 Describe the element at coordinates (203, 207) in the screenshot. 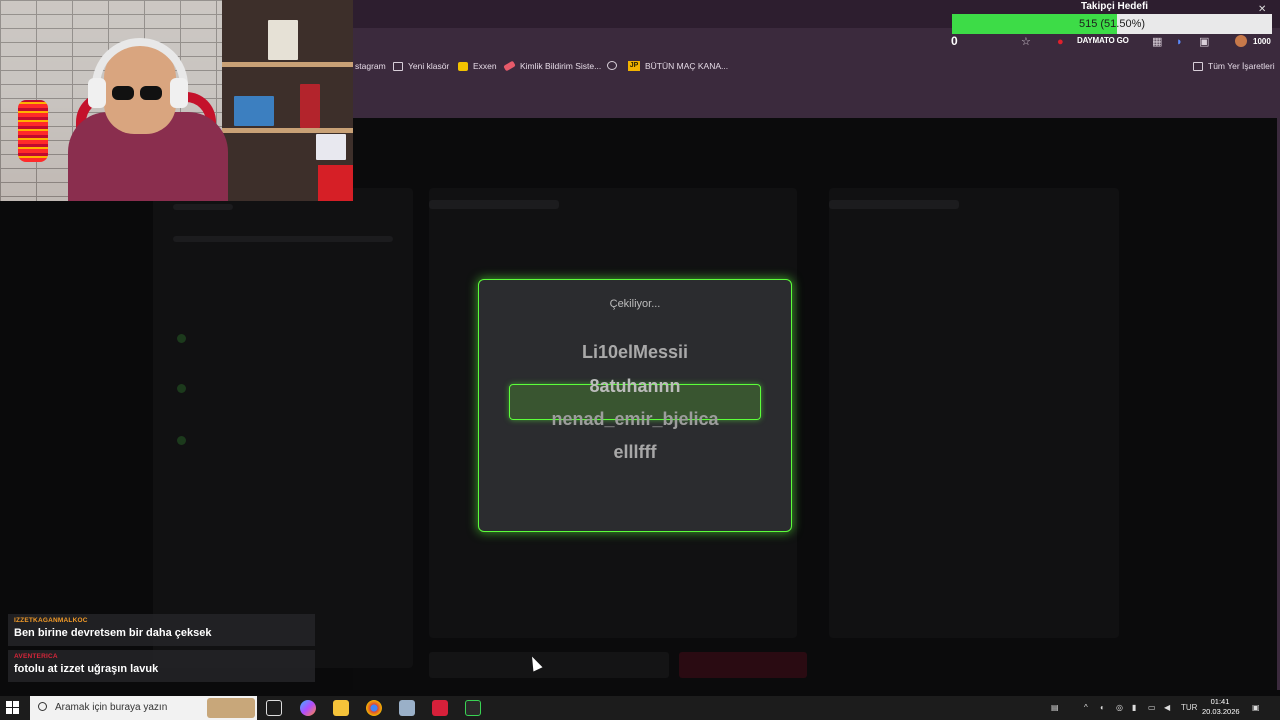

I see `panel-heading` at that location.